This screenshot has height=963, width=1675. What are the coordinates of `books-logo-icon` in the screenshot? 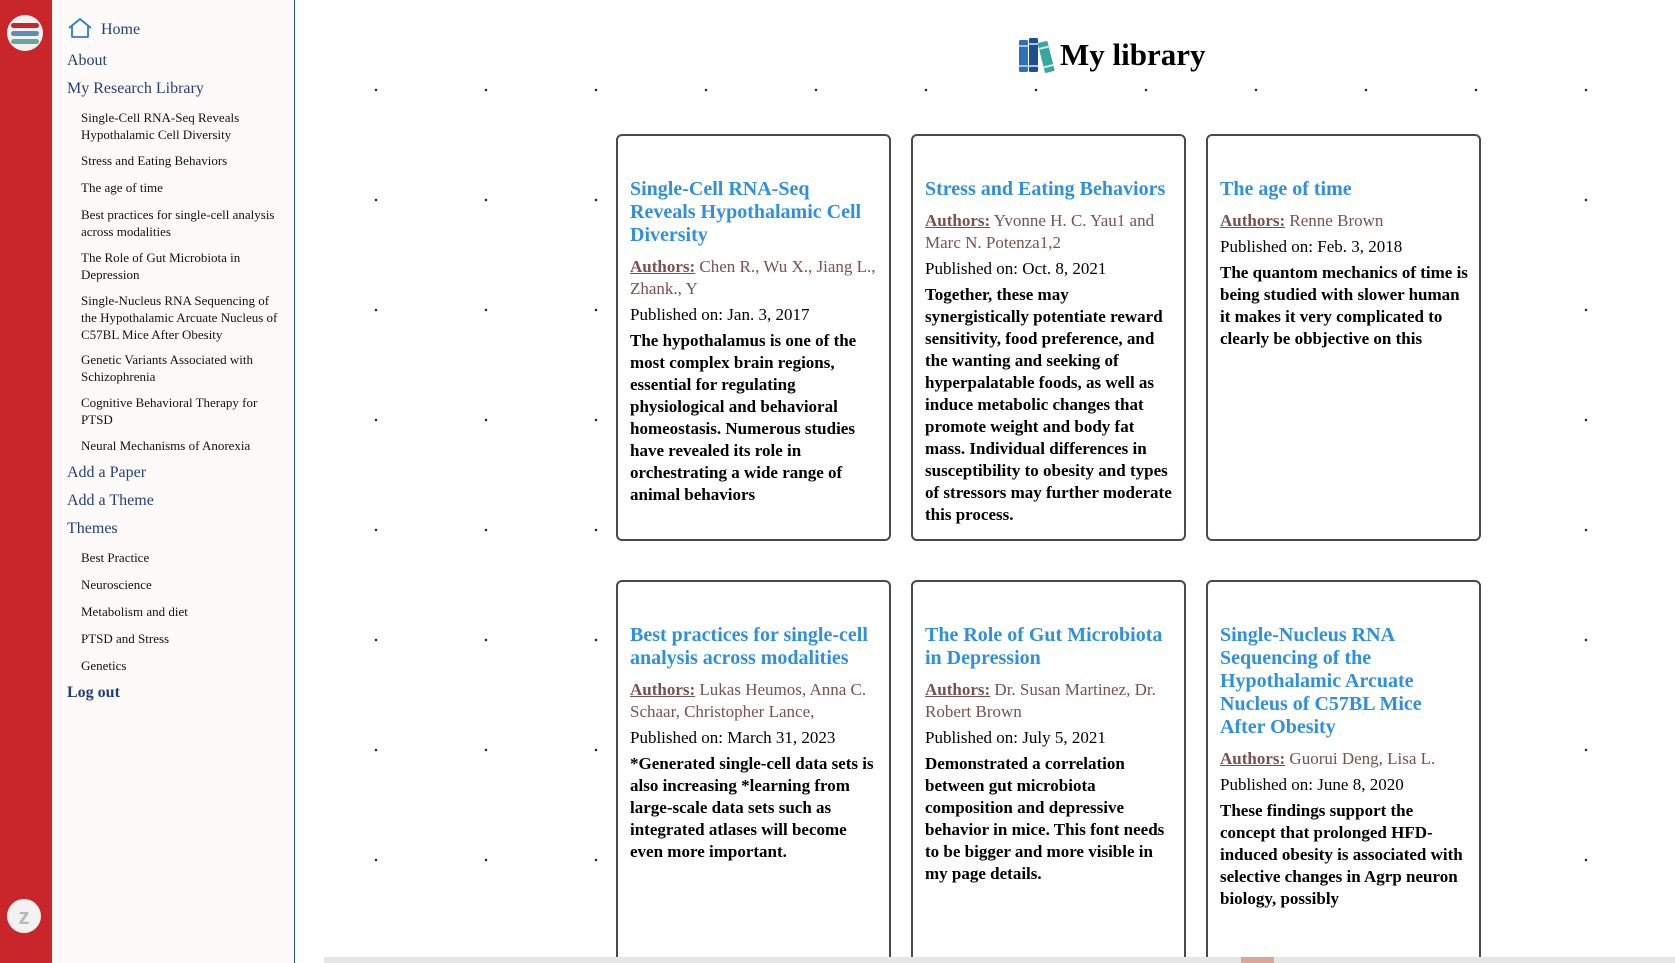 It's located at (25, 33).